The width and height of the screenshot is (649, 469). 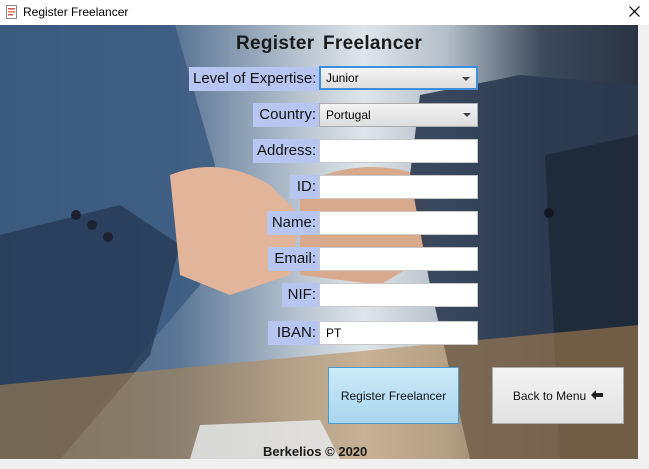 What do you see at coordinates (329, 43) in the screenshot?
I see `form-heading: Register Freelancer` at bounding box center [329, 43].